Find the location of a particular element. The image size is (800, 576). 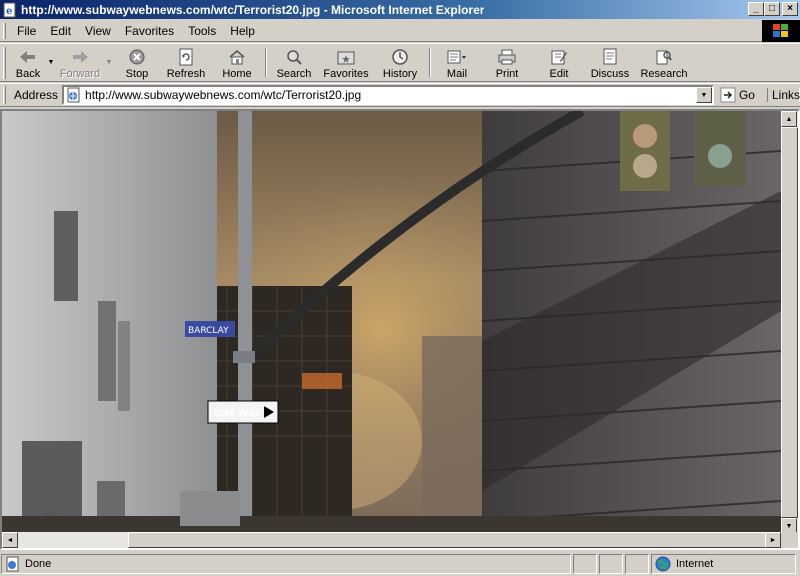

go-arrow-icon is located at coordinates (728, 95).